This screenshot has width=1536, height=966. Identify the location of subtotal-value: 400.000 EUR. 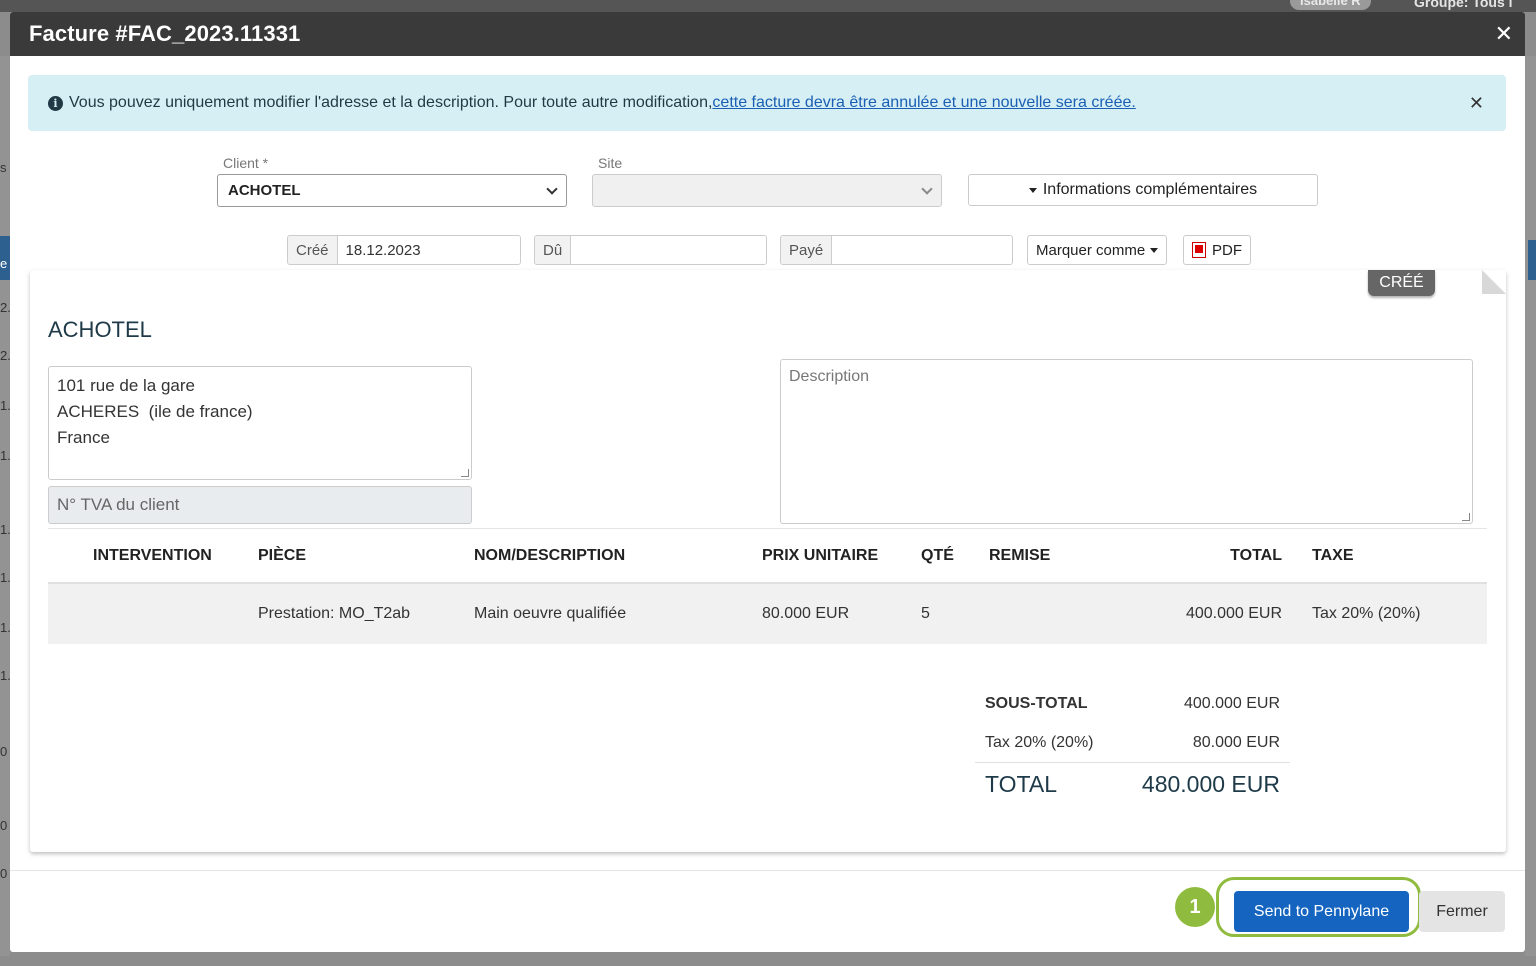
(1231, 703).